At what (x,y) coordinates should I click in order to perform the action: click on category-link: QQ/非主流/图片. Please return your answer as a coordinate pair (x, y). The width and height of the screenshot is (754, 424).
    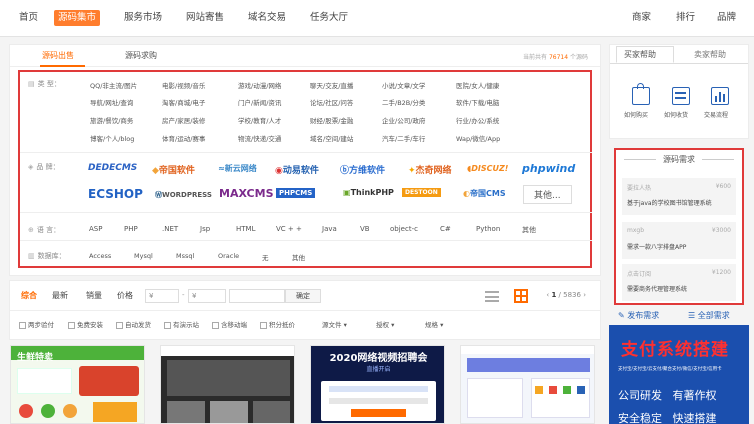
    Looking at the image, I should click on (113, 85).